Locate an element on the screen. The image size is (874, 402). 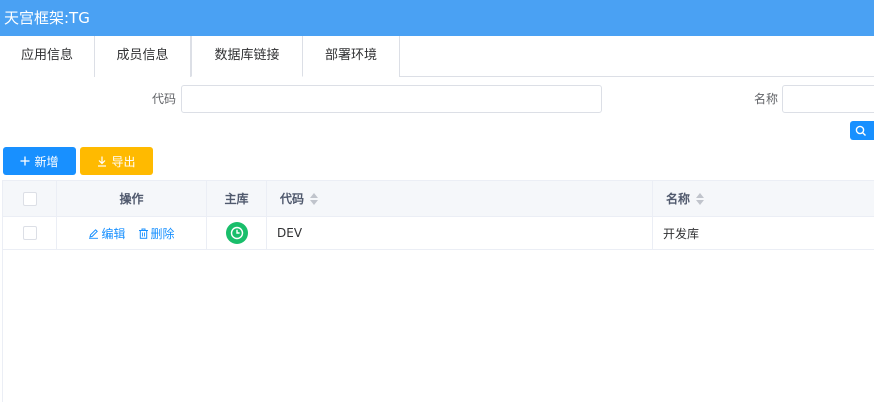
column-header-name: 名称 is located at coordinates (763, 198).